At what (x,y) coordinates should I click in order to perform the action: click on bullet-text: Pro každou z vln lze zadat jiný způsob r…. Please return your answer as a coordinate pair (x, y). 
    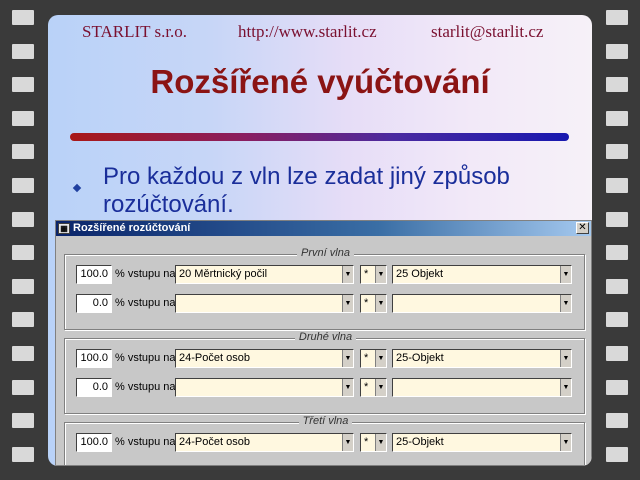
    Looking at the image, I should click on (306, 190).